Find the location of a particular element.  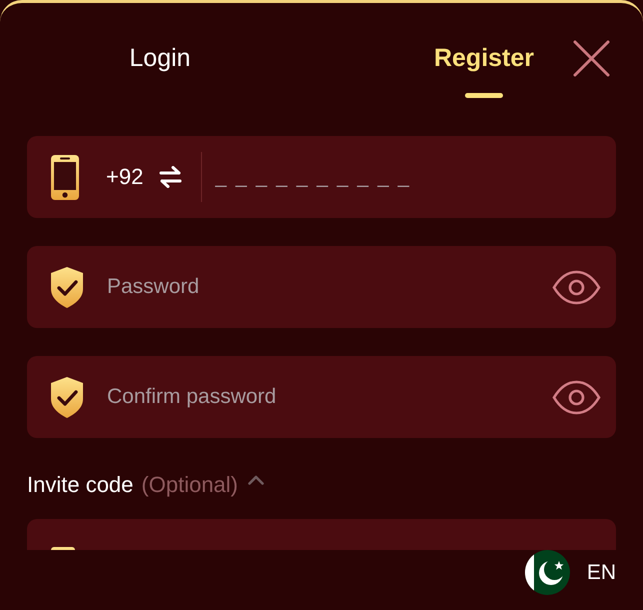

password-field: Confirm password is located at coordinates (321, 397).